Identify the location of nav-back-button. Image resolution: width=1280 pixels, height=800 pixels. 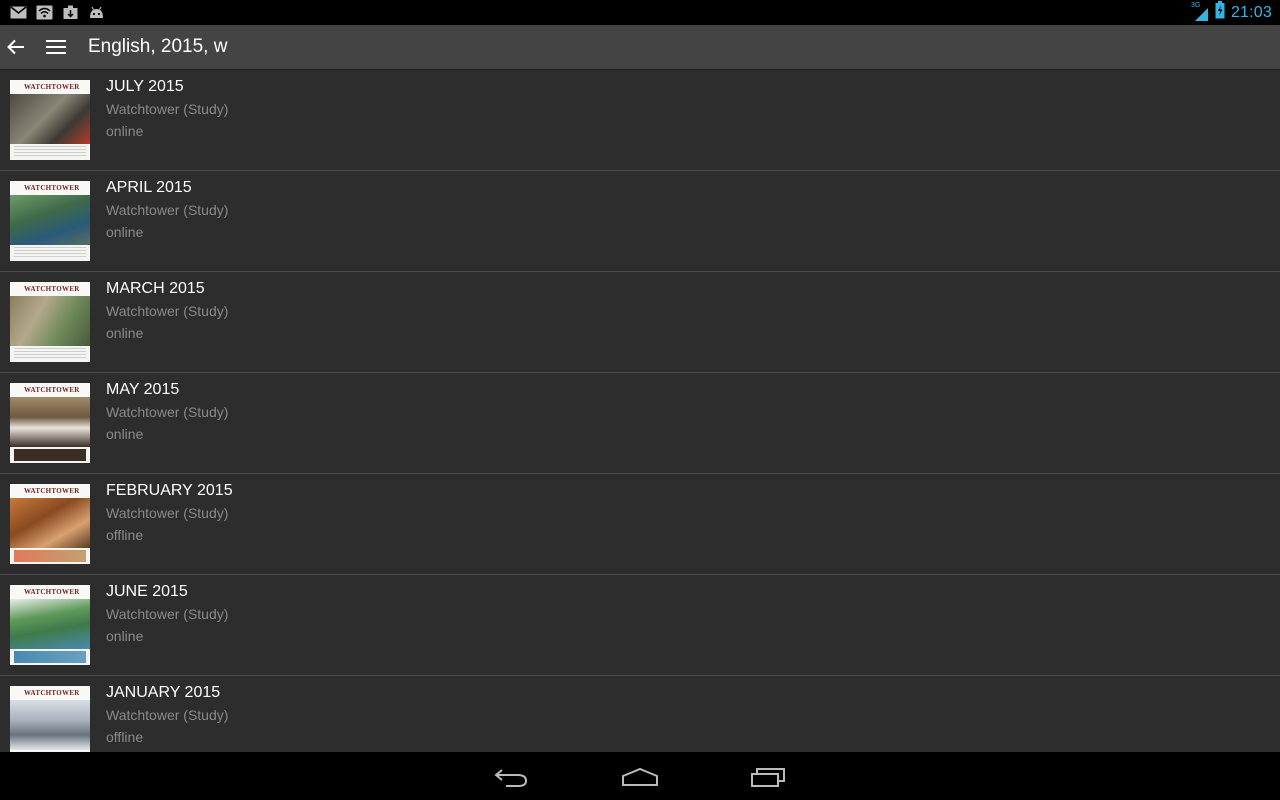
(512, 777).